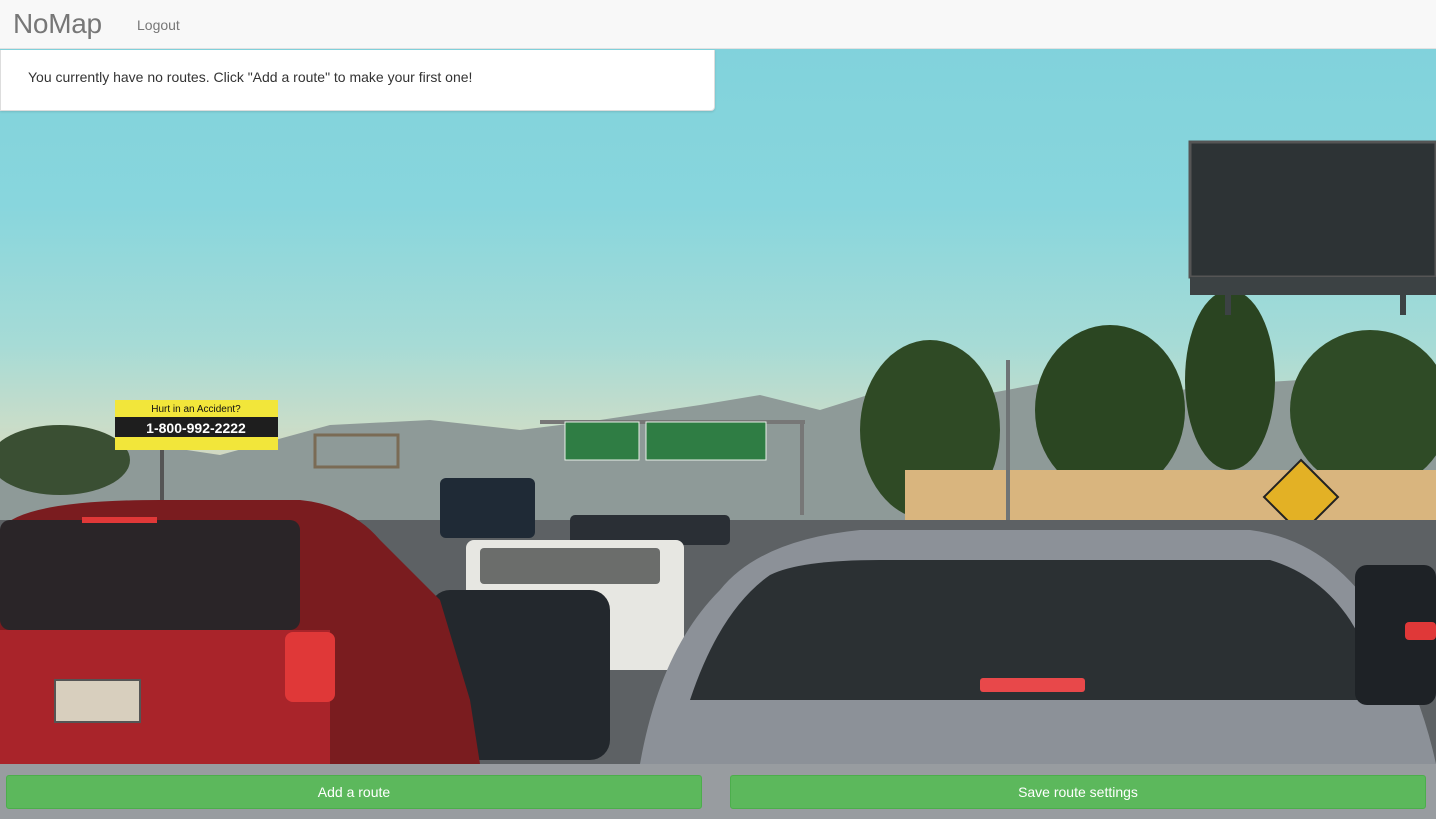 The height and width of the screenshot is (819, 1436). What do you see at coordinates (1313, 286) in the screenshot?
I see `billboard-ledge` at bounding box center [1313, 286].